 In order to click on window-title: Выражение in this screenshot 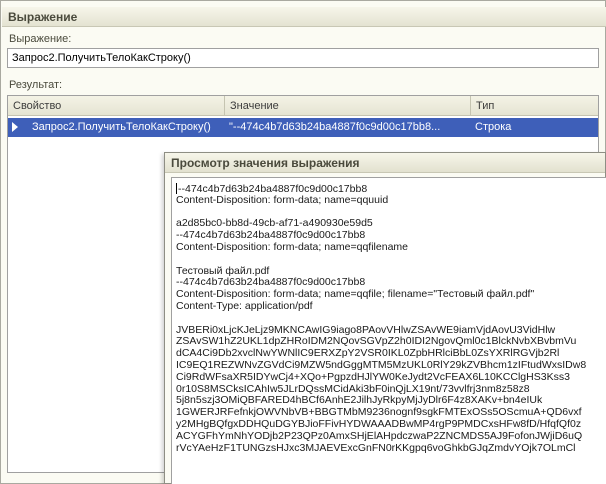, I will do `click(304, 17)`.